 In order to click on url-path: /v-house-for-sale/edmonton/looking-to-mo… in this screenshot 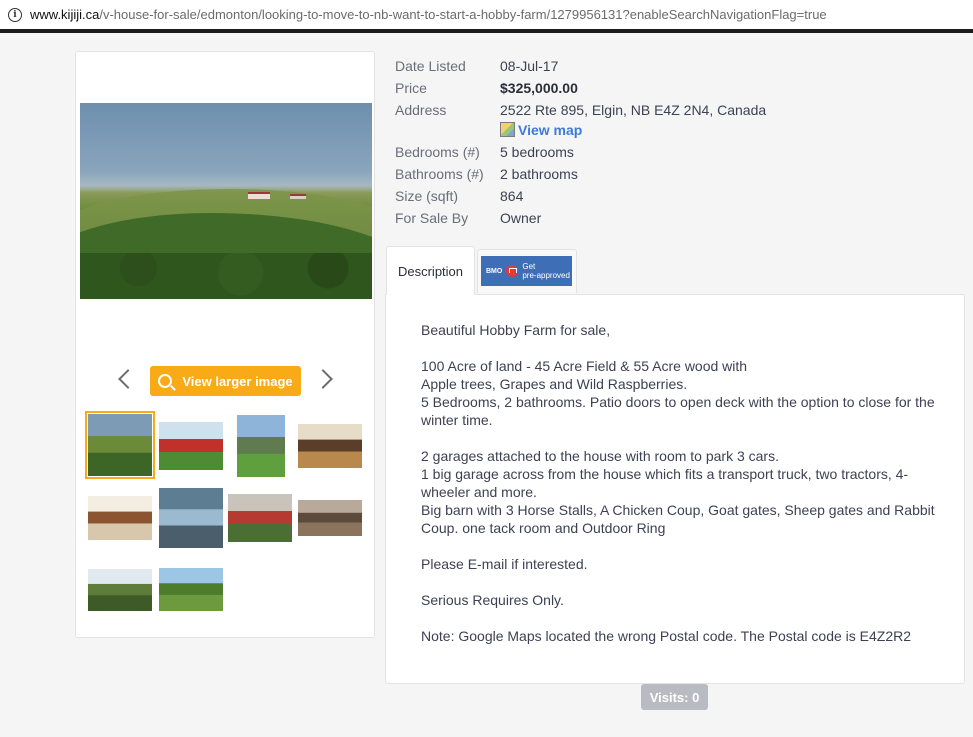, I will do `click(463, 14)`.